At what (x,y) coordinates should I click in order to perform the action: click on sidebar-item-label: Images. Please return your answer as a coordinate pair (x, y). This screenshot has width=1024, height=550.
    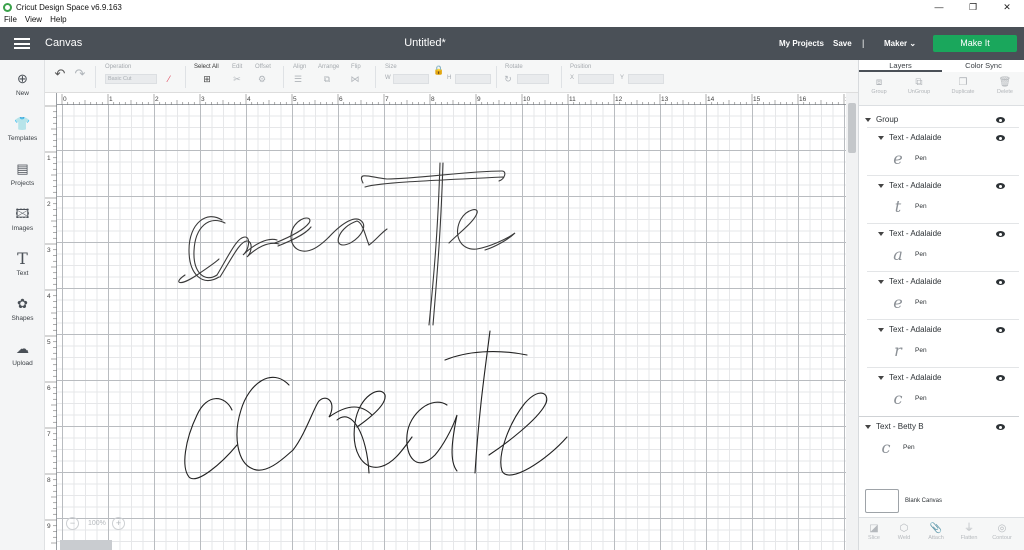
    Looking at the image, I should click on (22, 228).